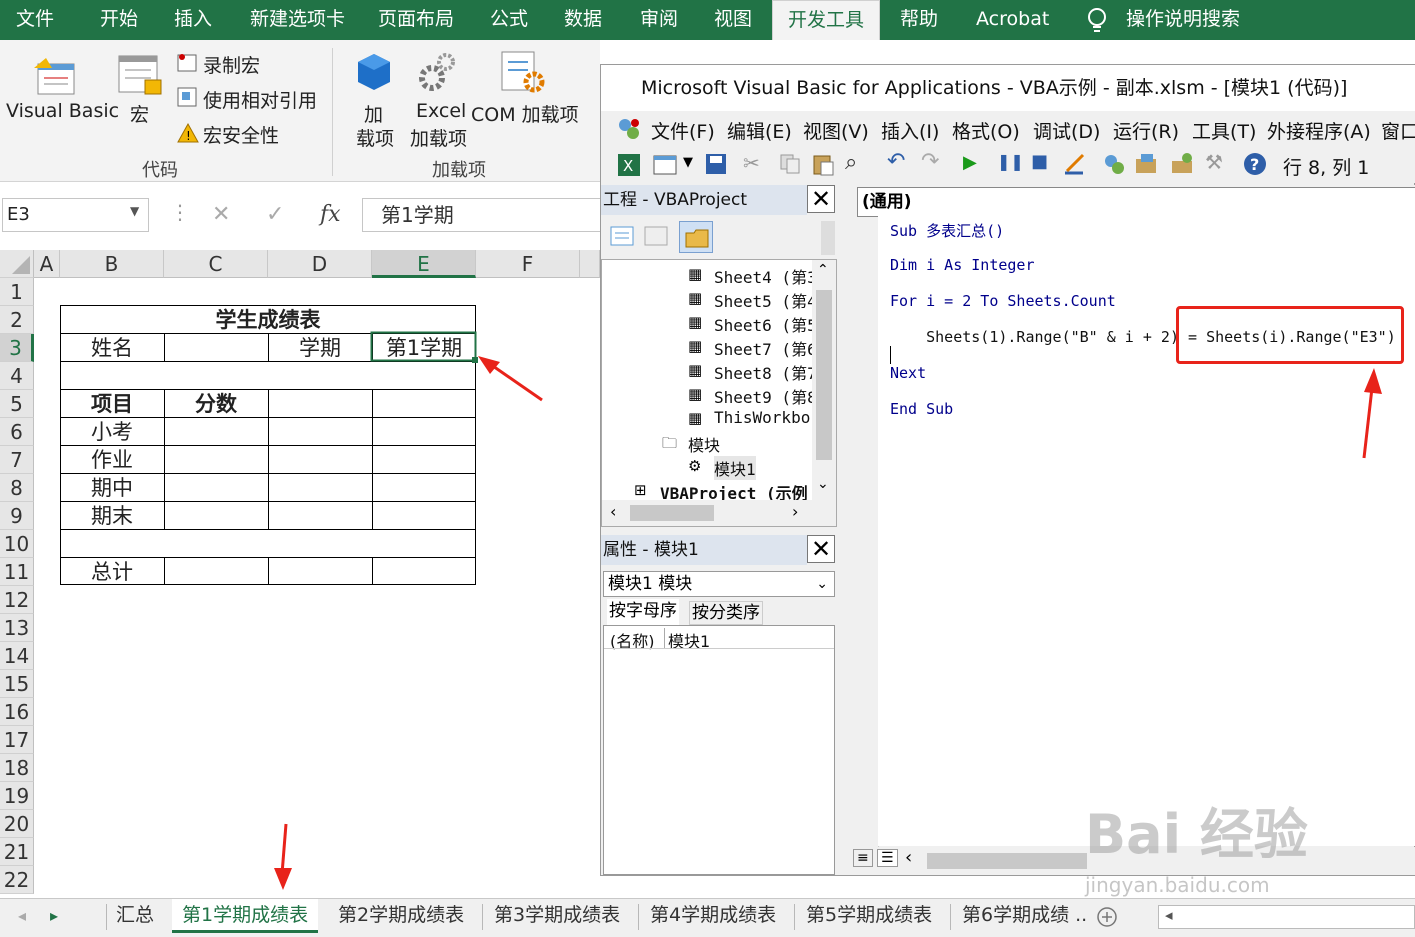 Image resolution: width=1415 pixels, height=937 pixels. I want to click on vba-menu-insert: 插入(I), so click(910, 130).